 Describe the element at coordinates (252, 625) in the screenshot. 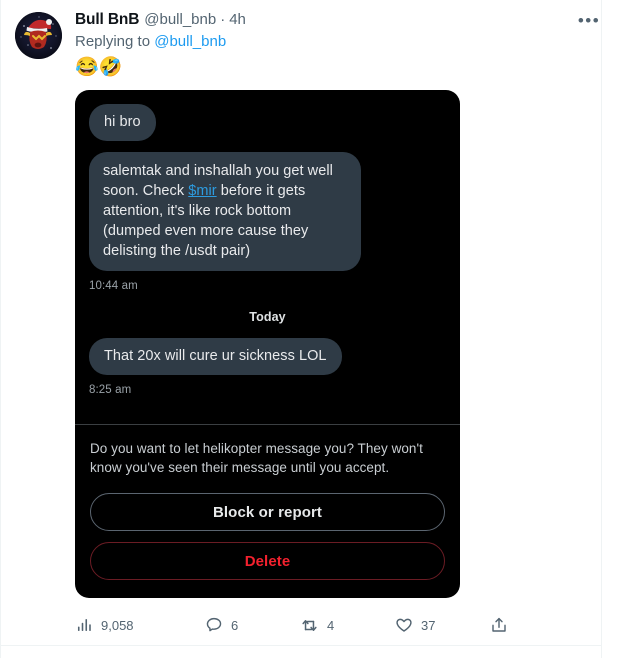

I see `reply-action: 6` at that location.